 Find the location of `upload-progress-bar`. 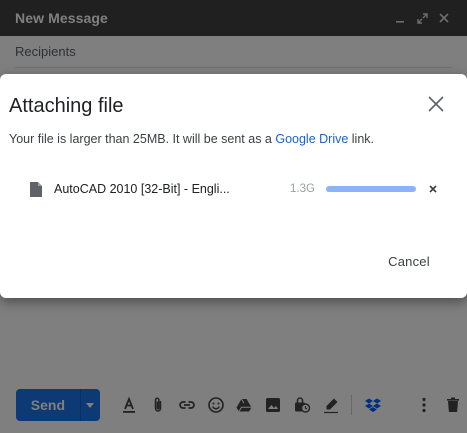

upload-progress-bar is located at coordinates (371, 189).